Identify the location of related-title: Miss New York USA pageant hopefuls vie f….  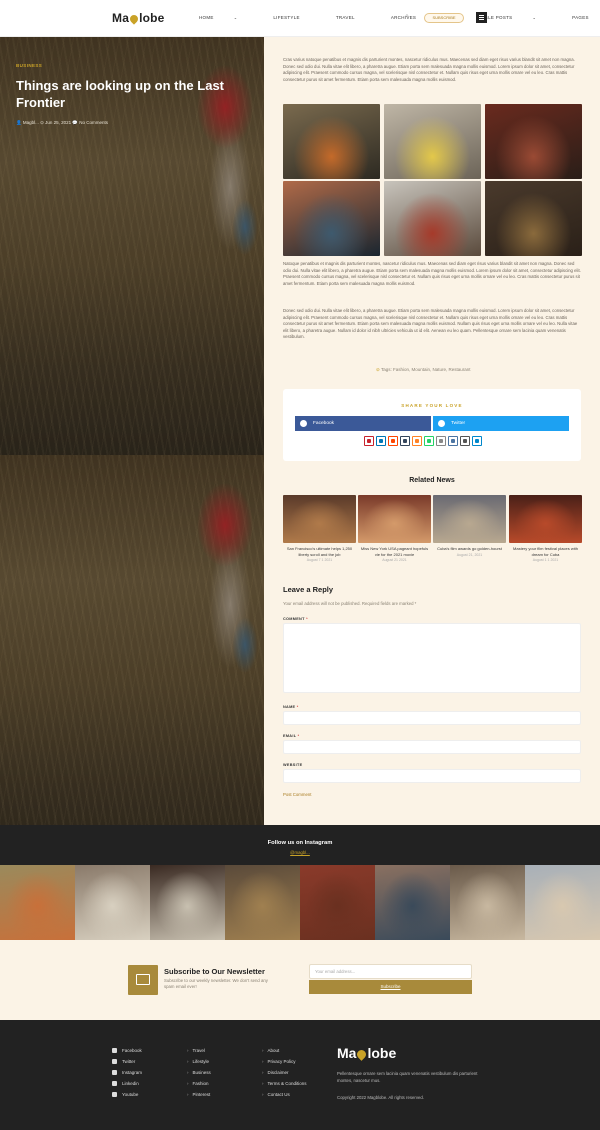
(394, 551).